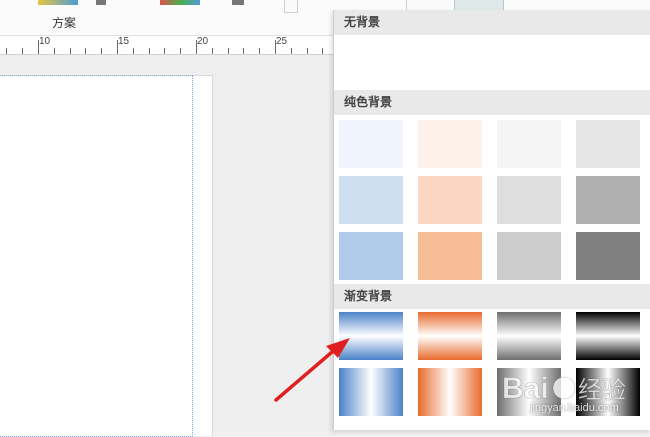 The width and height of the screenshot is (650, 437). I want to click on color-preview-strip, so click(180, 2).